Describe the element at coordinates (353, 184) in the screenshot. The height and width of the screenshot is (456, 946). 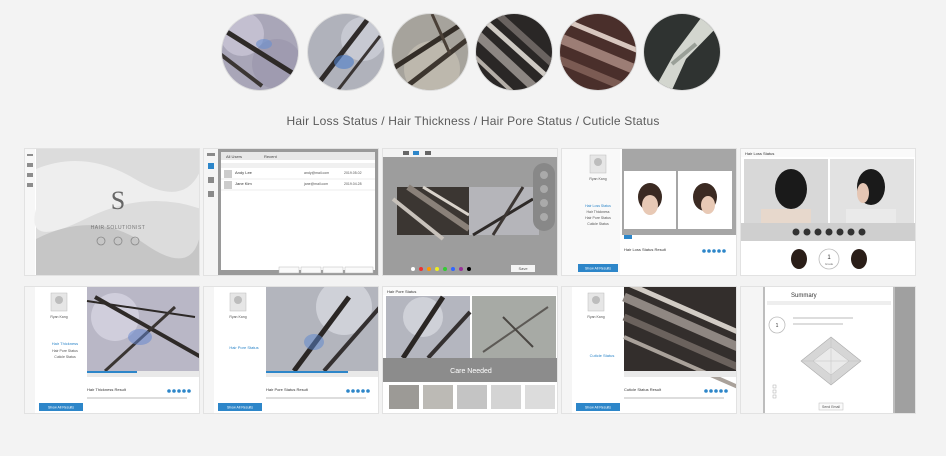
I see `user-row-date: 2019.04.28` at that location.